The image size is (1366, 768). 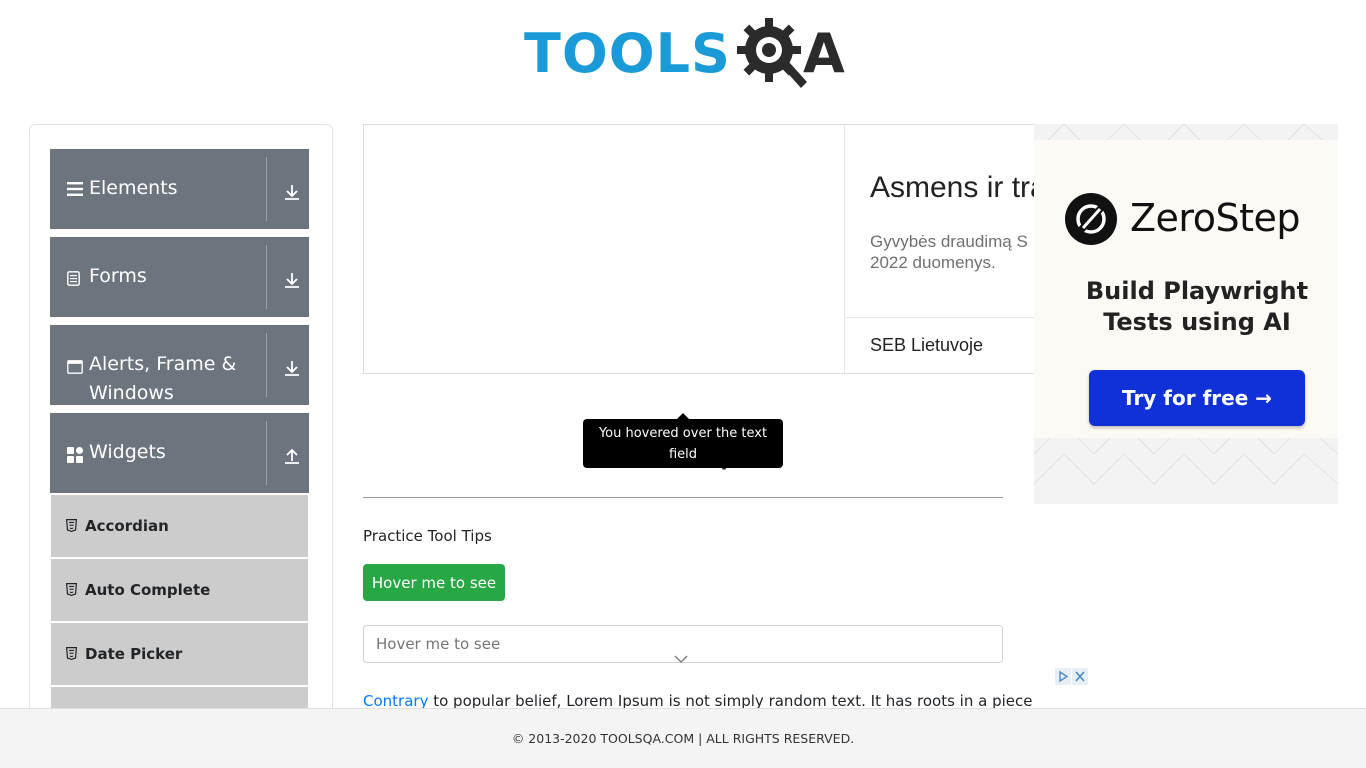 What do you see at coordinates (1197, 398) in the screenshot?
I see `try-for-free-button: Try for free →` at bounding box center [1197, 398].